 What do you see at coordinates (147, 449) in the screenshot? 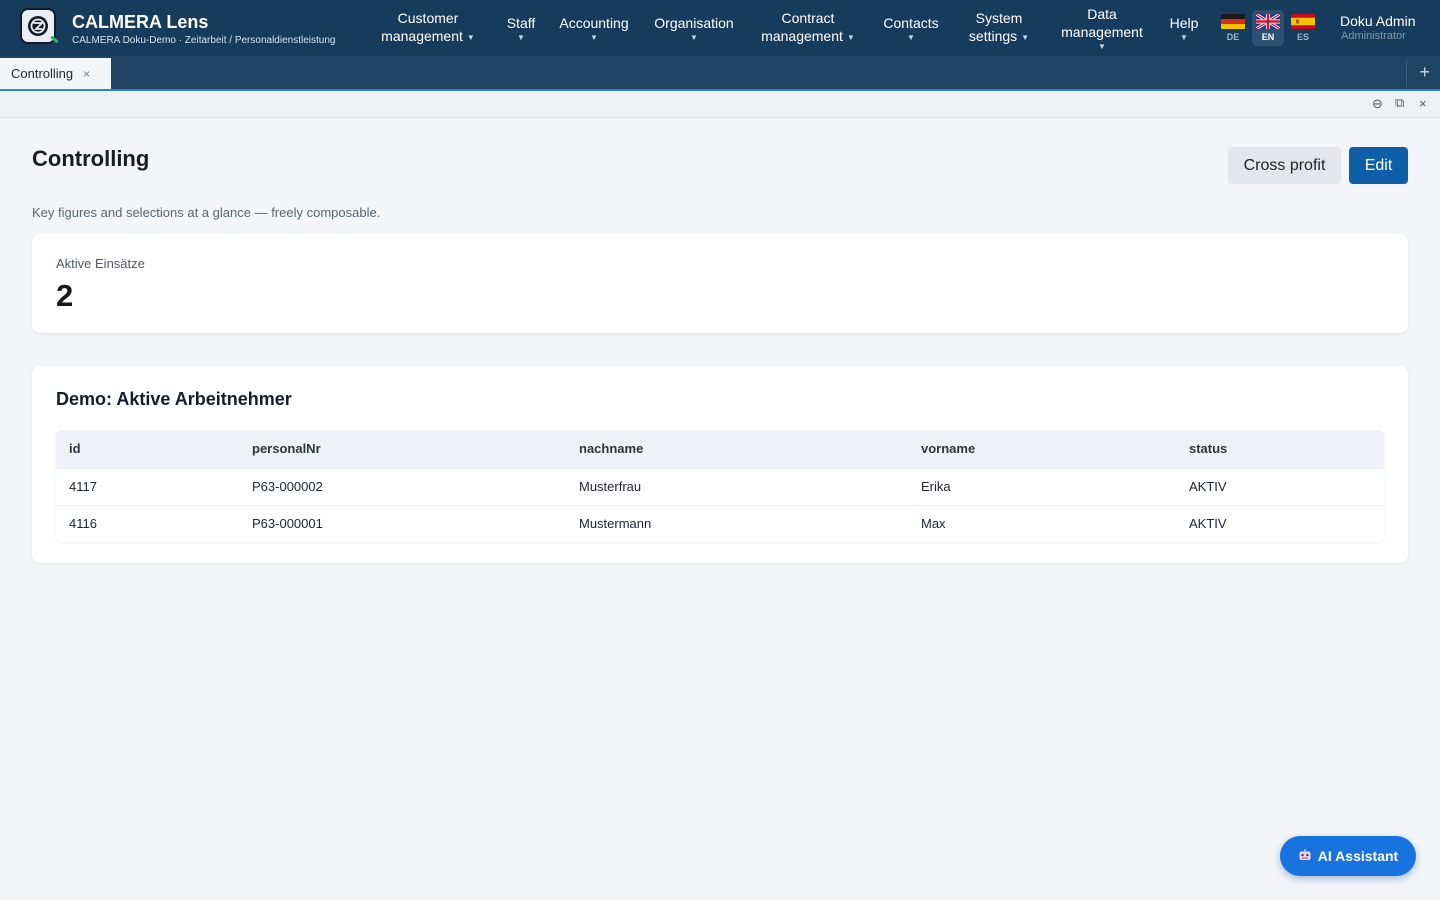
I see `column-header-id: id` at bounding box center [147, 449].